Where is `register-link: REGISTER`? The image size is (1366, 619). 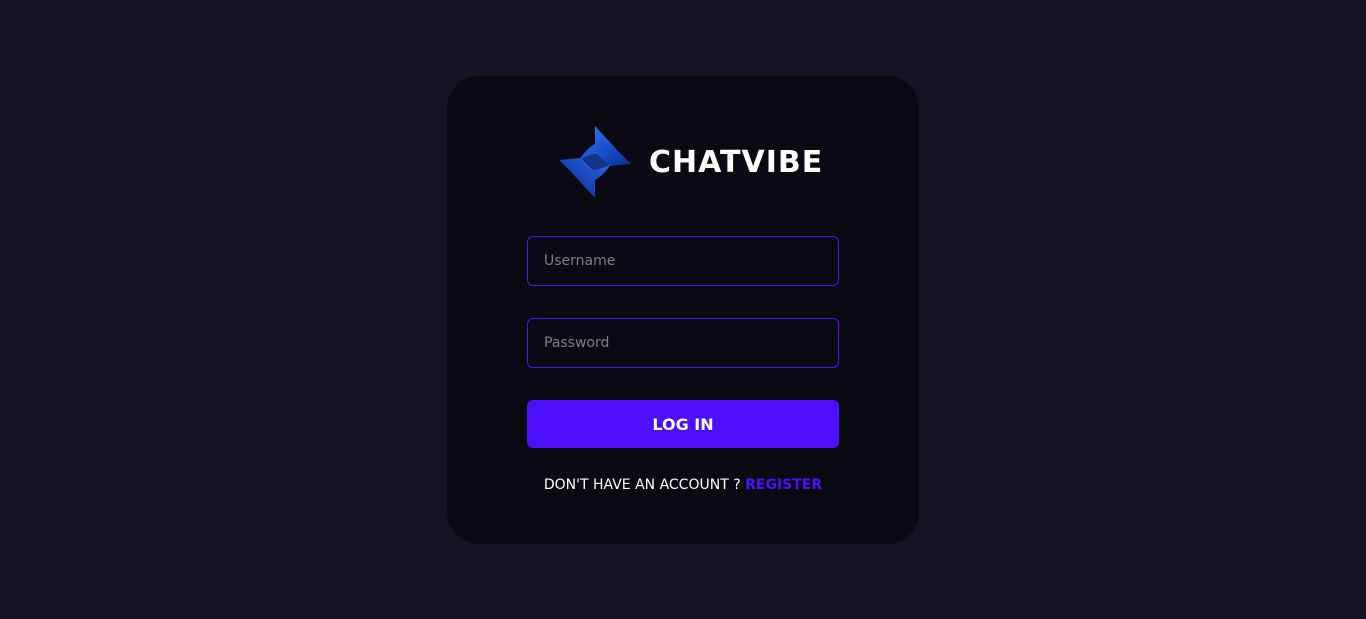 register-link: REGISTER is located at coordinates (783, 485).